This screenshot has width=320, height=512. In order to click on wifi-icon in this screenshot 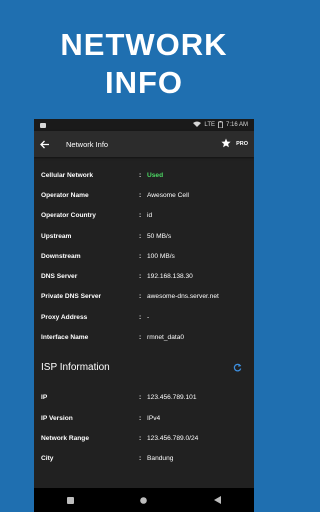, I will do `click(197, 125)`.